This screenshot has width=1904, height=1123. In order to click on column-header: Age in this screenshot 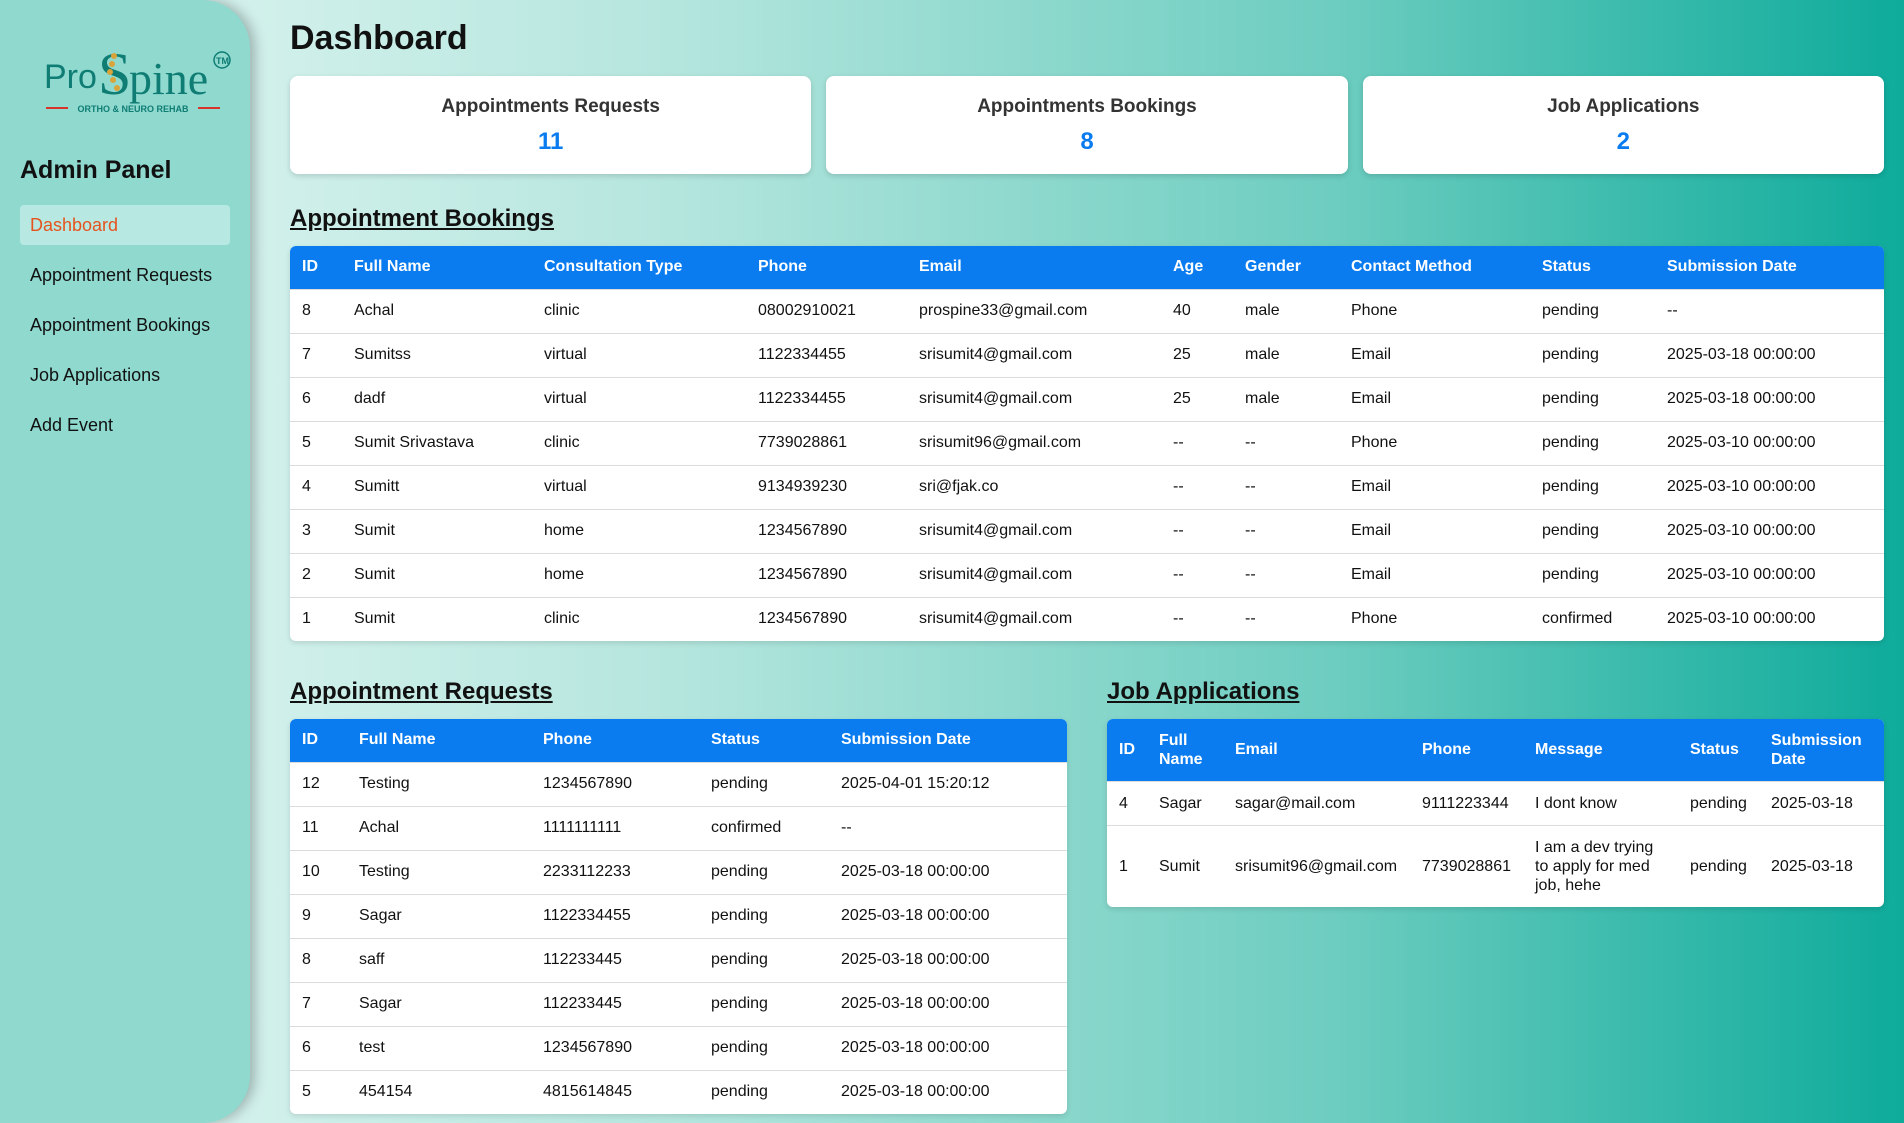, I will do `click(1197, 267)`.